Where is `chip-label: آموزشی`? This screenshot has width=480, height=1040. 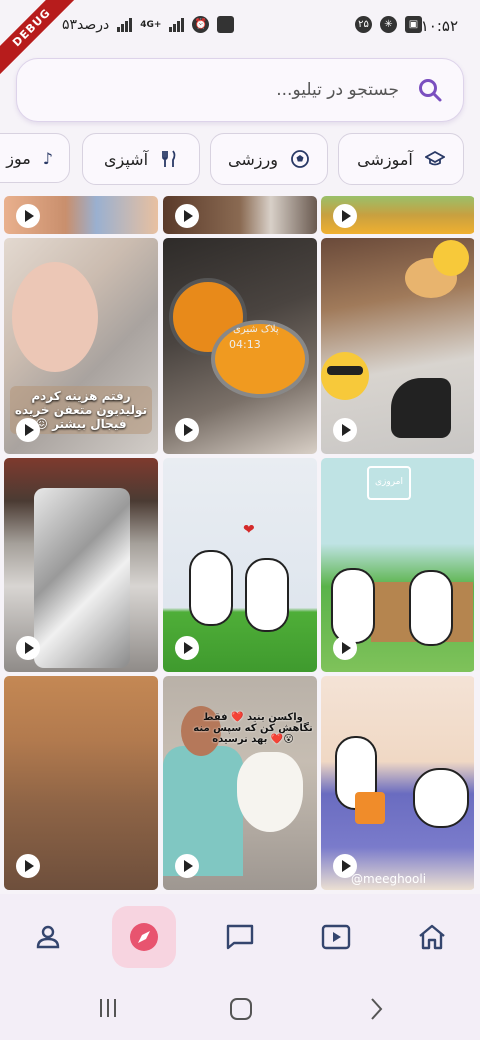 chip-label: آموزشی is located at coordinates (385, 159).